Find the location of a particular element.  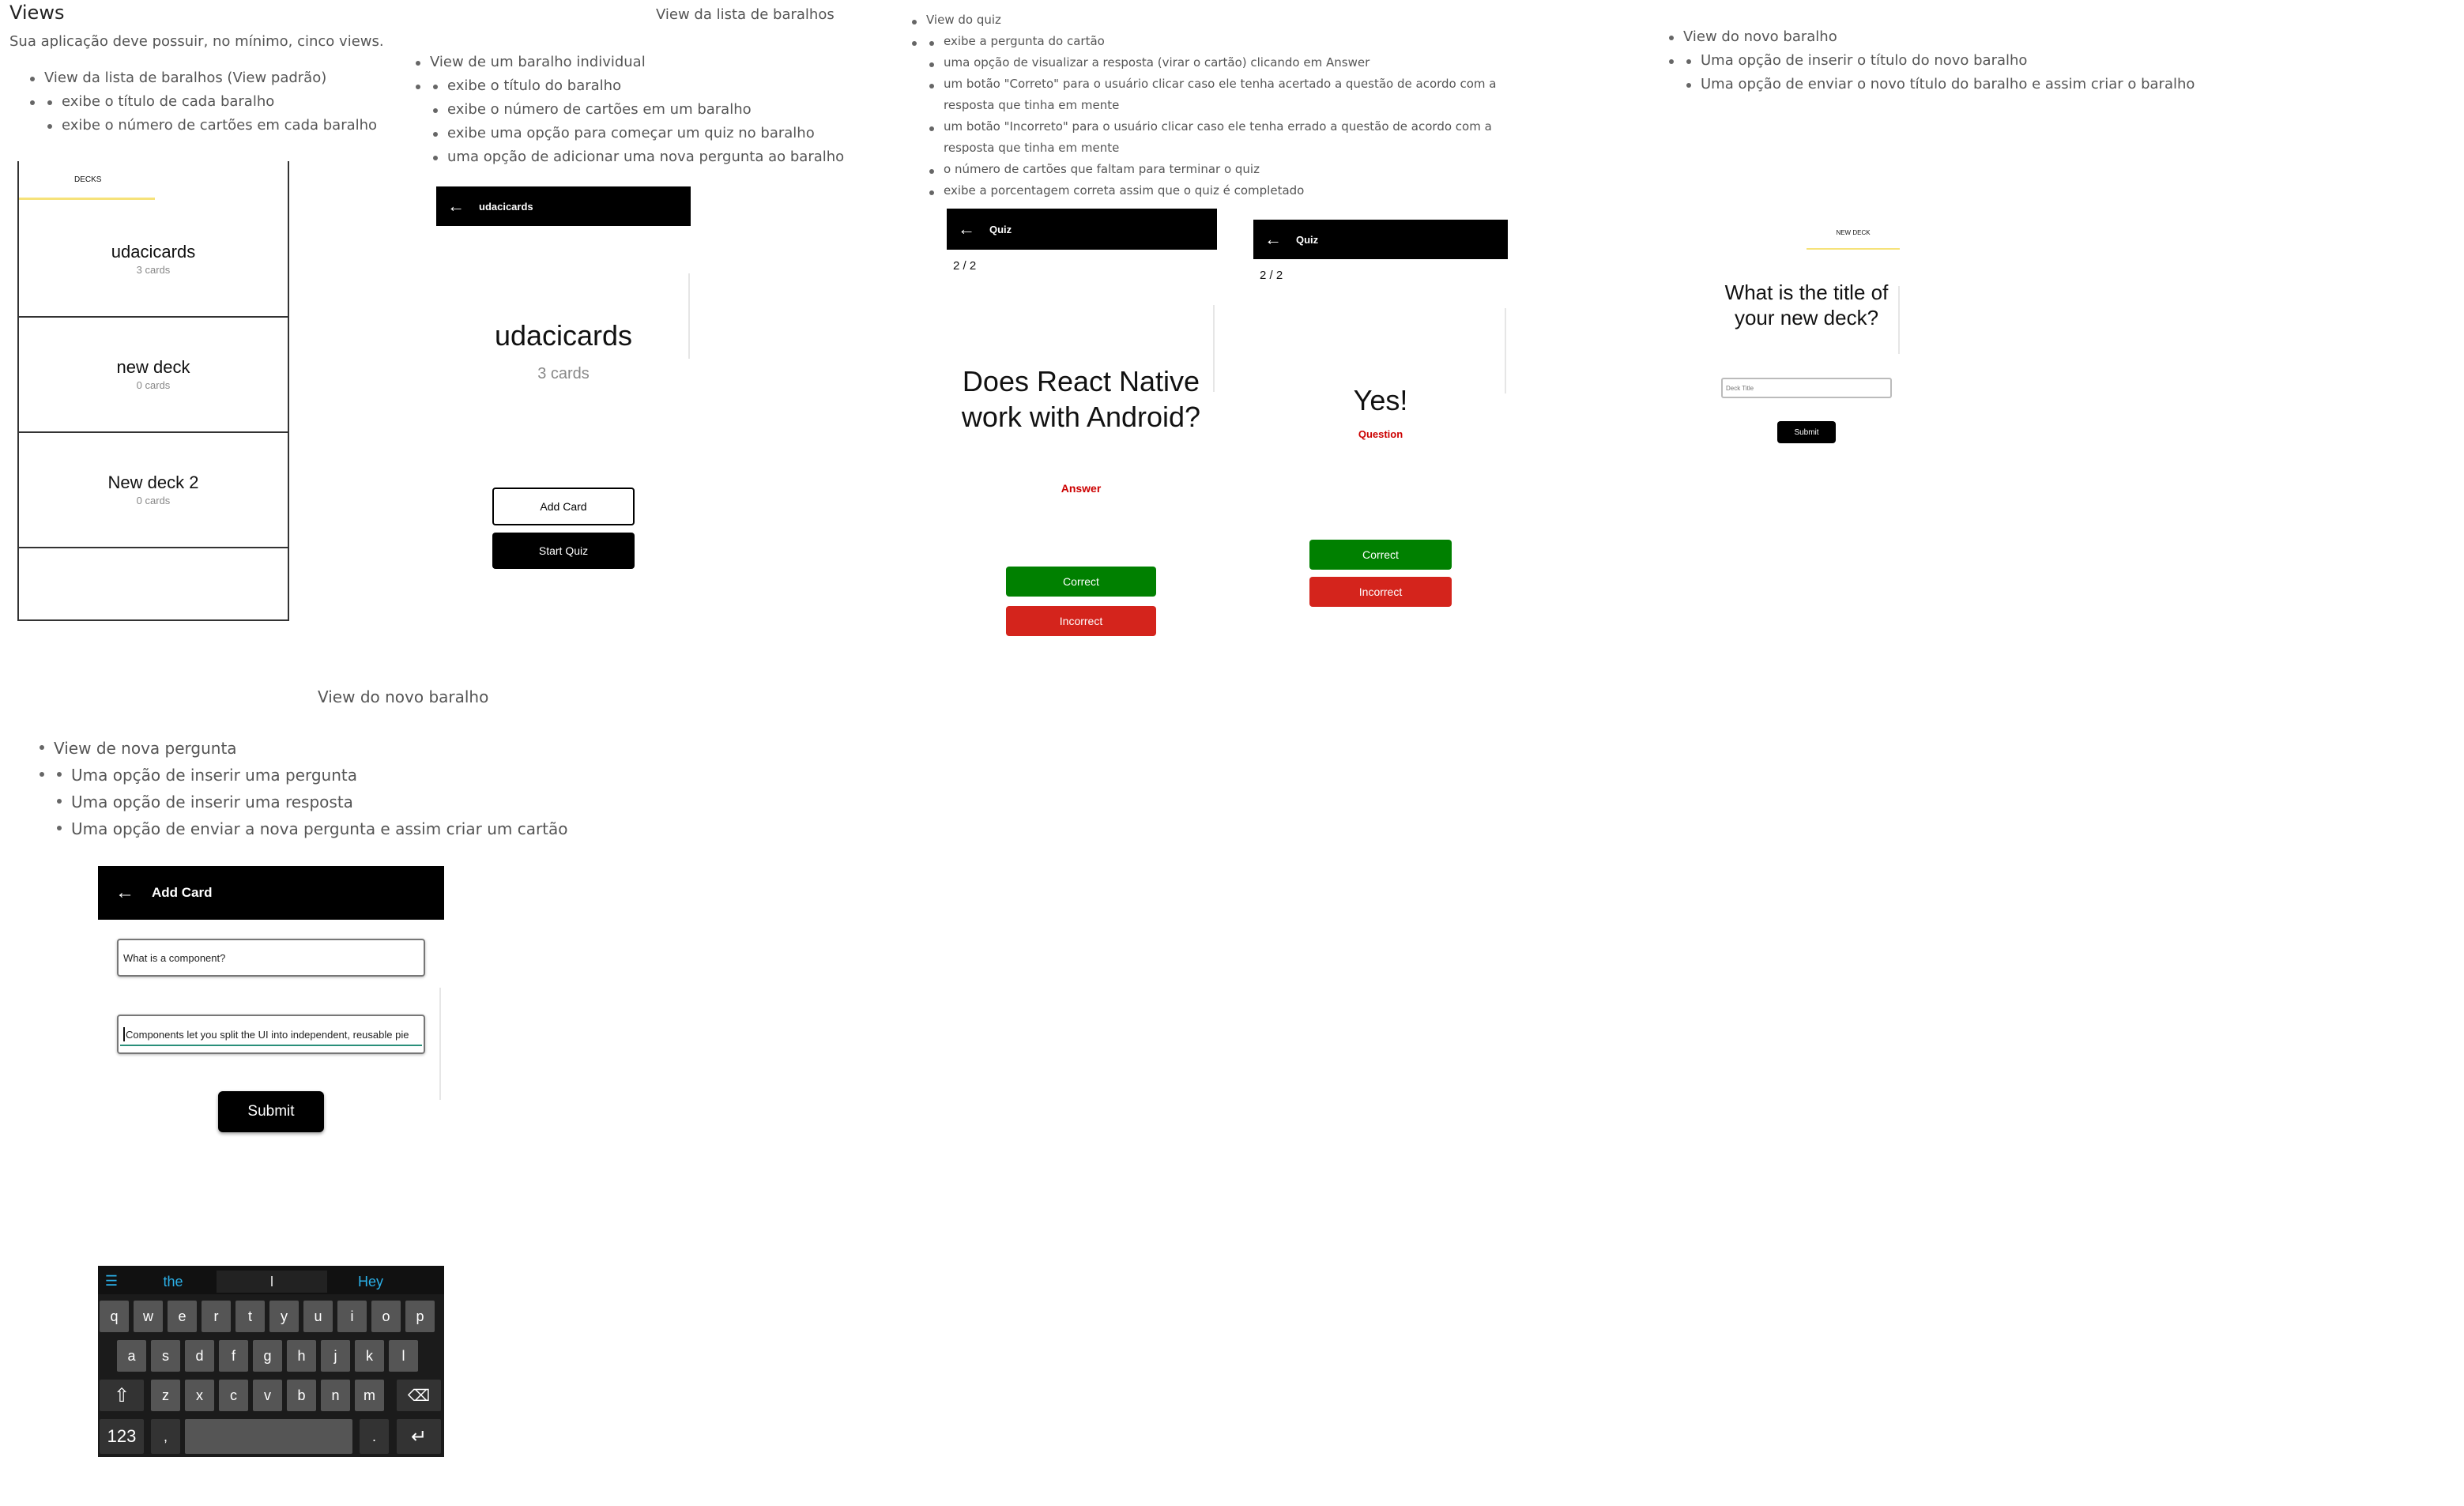

deck-list-item: new deck 0 cards is located at coordinates (153, 375).